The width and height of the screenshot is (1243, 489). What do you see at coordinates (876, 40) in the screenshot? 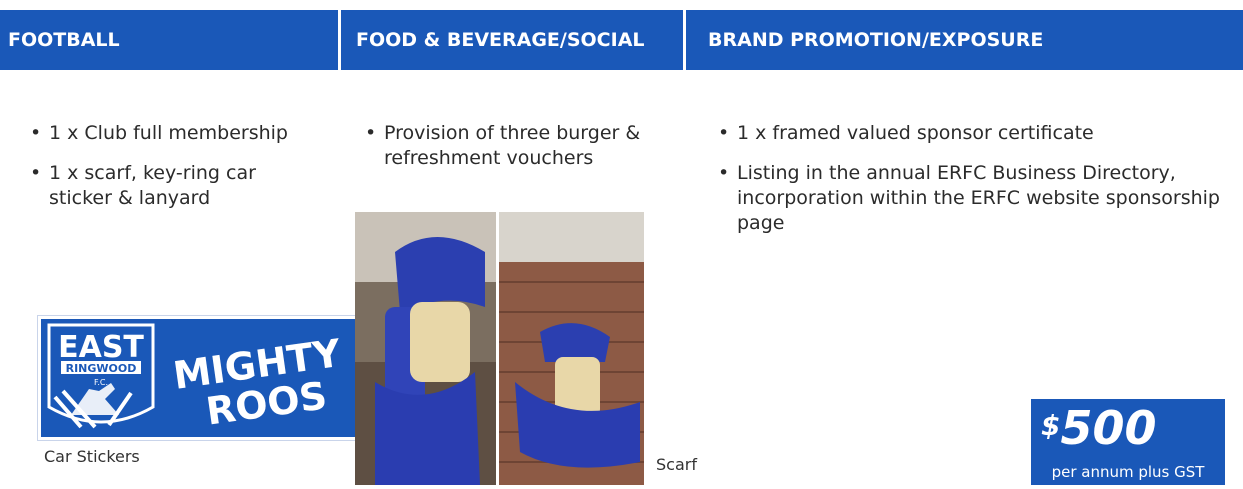
I see `brand-header-label: BRAND PROMOTION/EXPOSURE` at bounding box center [876, 40].